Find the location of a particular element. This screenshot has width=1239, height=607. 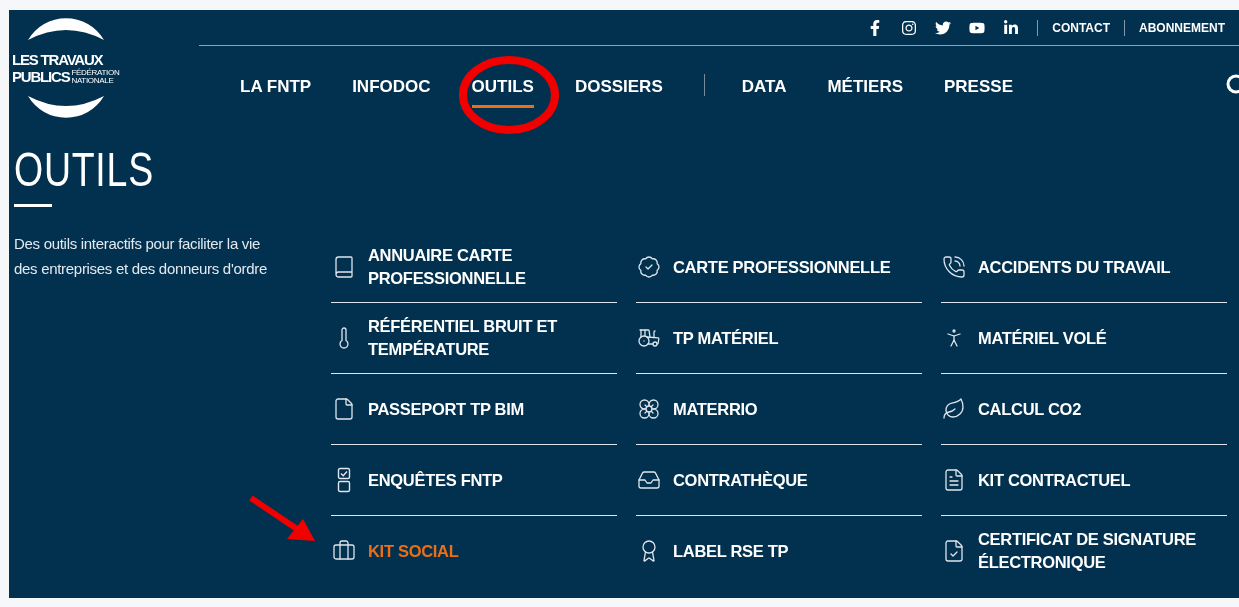

tool-link: ENQUÊTES FNTP is located at coordinates (417, 480).